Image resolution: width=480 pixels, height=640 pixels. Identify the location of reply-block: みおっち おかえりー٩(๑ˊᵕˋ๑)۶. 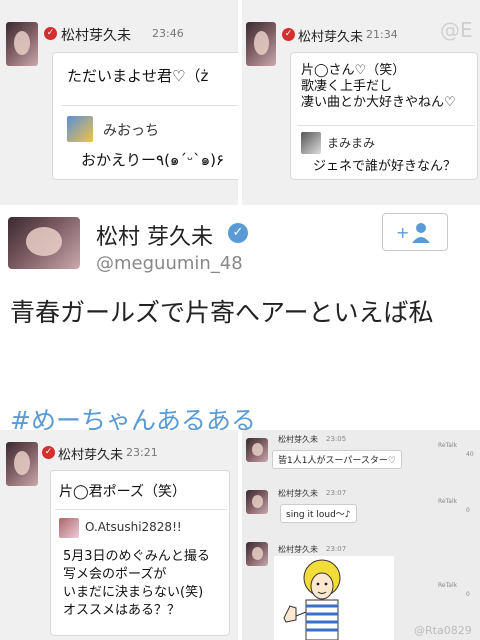
(149, 140).